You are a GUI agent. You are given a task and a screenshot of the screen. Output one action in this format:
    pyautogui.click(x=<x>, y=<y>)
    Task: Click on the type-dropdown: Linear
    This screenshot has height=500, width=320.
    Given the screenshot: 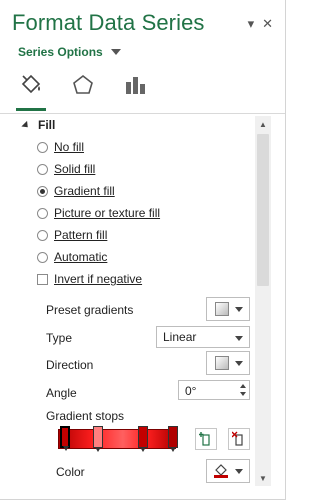 What is the action you would take?
    pyautogui.click(x=203, y=337)
    